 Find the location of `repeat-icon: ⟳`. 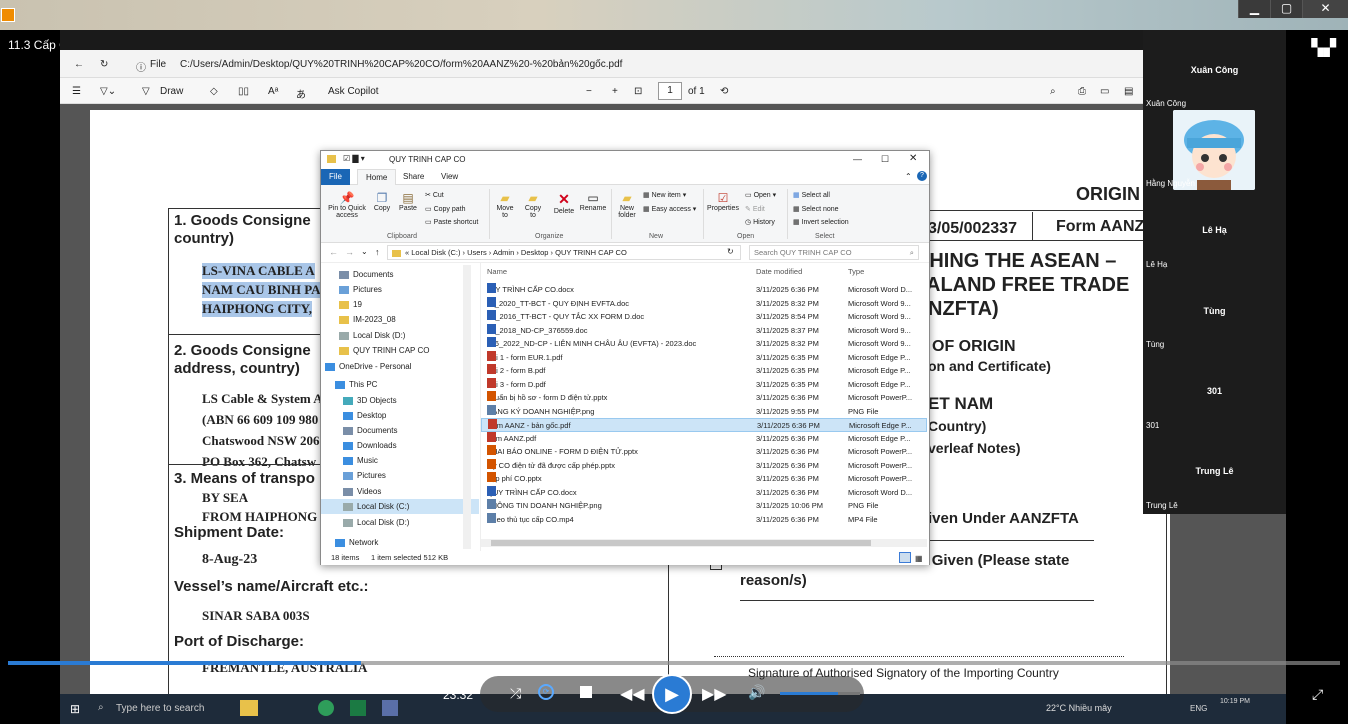

repeat-icon: ⟳ is located at coordinates (546, 692).